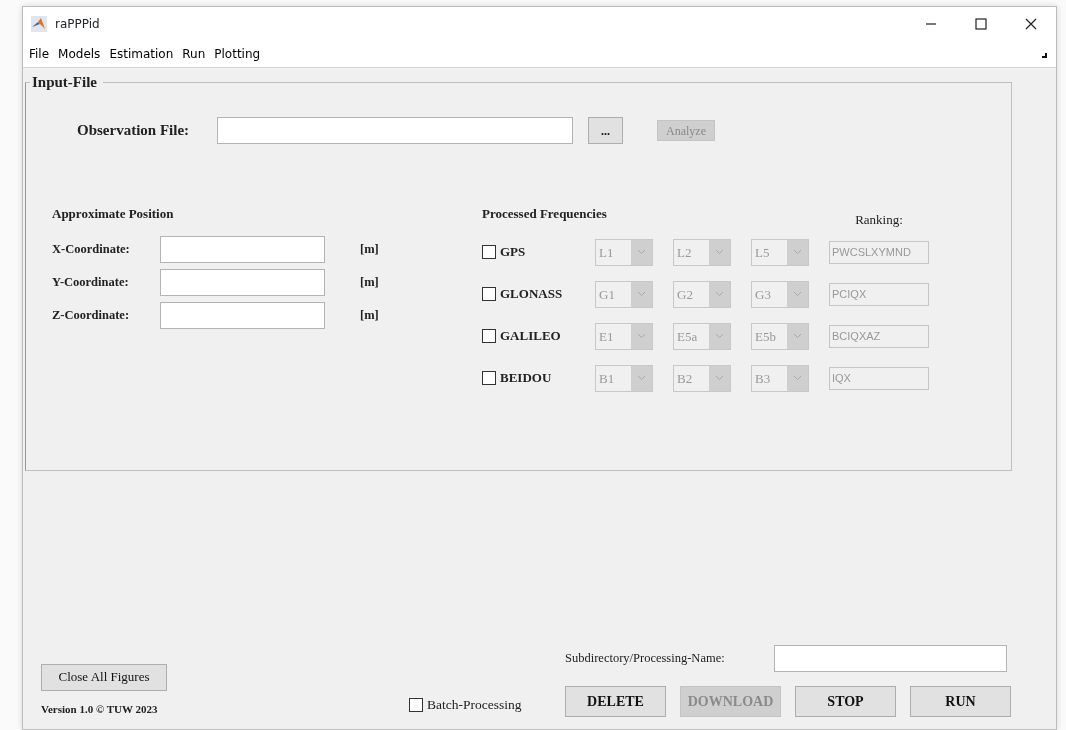 The image size is (1066, 730). Describe the element at coordinates (104, 677) in the screenshot. I see `close-all-figures-button: Close All Figures` at that location.